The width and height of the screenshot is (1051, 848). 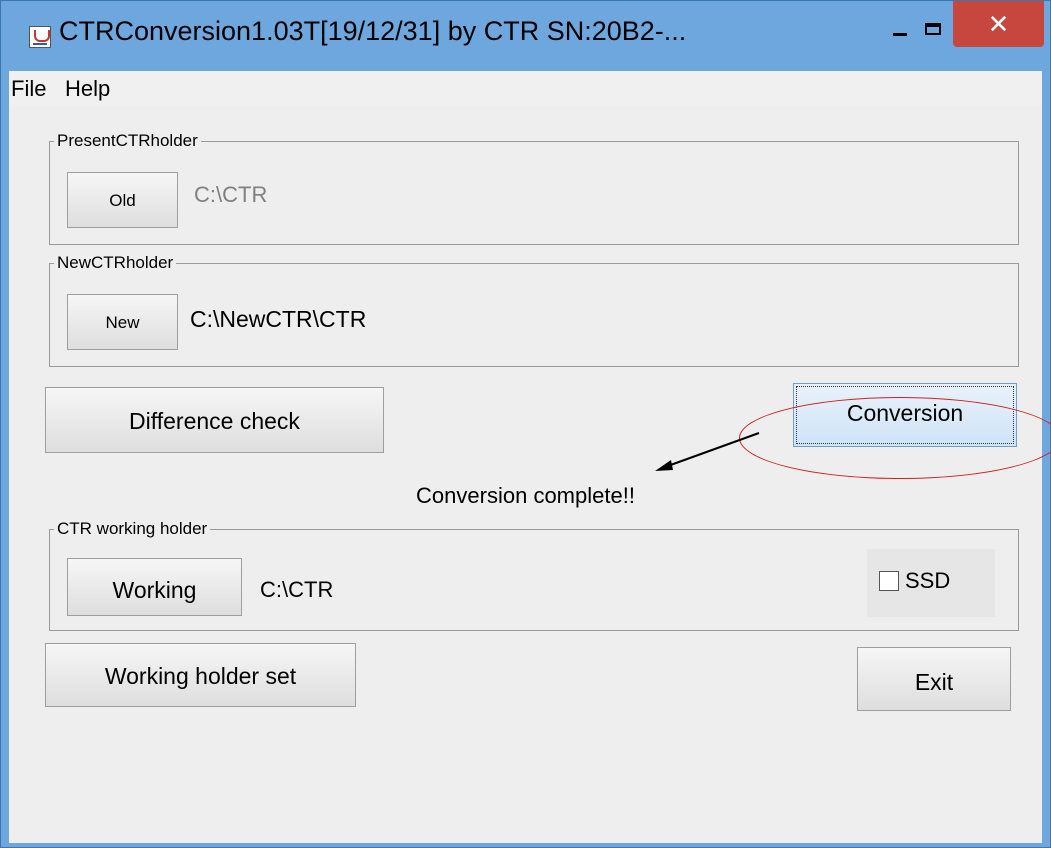 What do you see at coordinates (122, 200) in the screenshot?
I see `old-button: Old` at bounding box center [122, 200].